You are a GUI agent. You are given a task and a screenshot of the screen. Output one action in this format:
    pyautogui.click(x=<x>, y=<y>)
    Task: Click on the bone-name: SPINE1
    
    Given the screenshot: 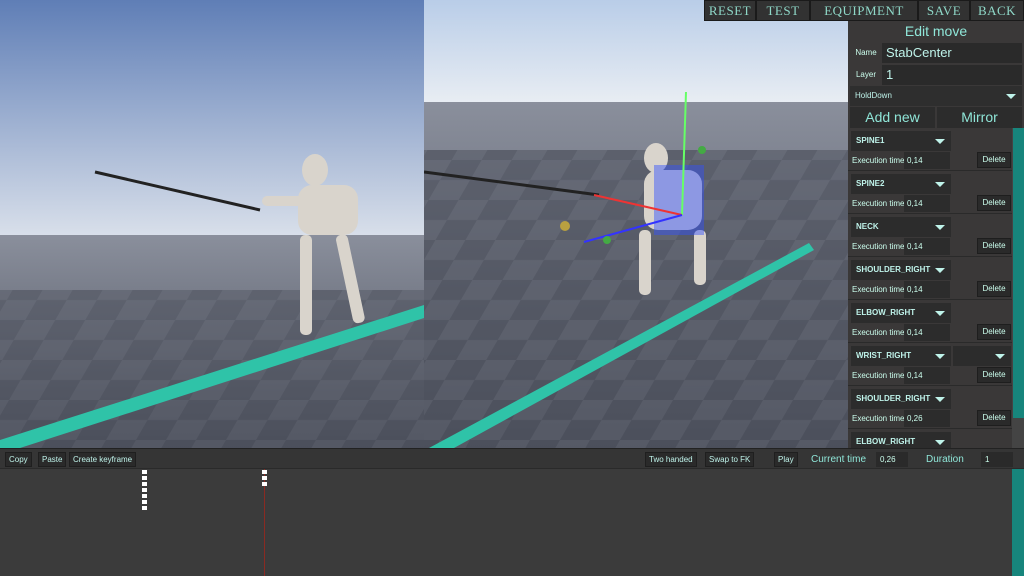 What is the action you would take?
    pyautogui.click(x=870, y=140)
    